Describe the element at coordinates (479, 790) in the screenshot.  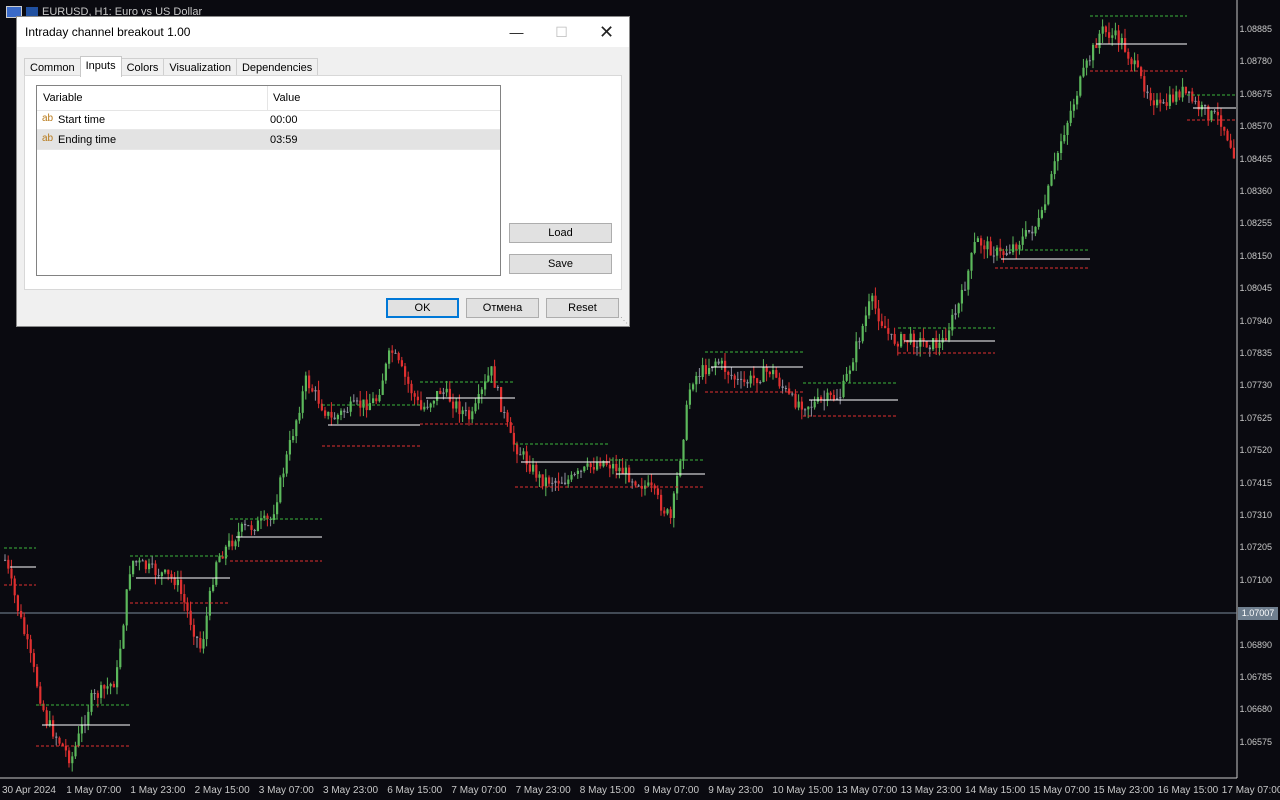
I see `time-tick-label: 7 May 07:00` at that location.